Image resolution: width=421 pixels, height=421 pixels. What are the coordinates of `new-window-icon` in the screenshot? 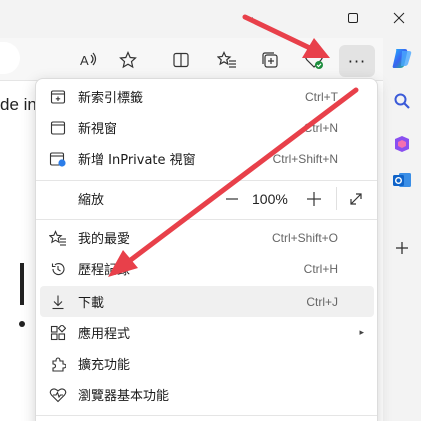 It's located at (58, 128).